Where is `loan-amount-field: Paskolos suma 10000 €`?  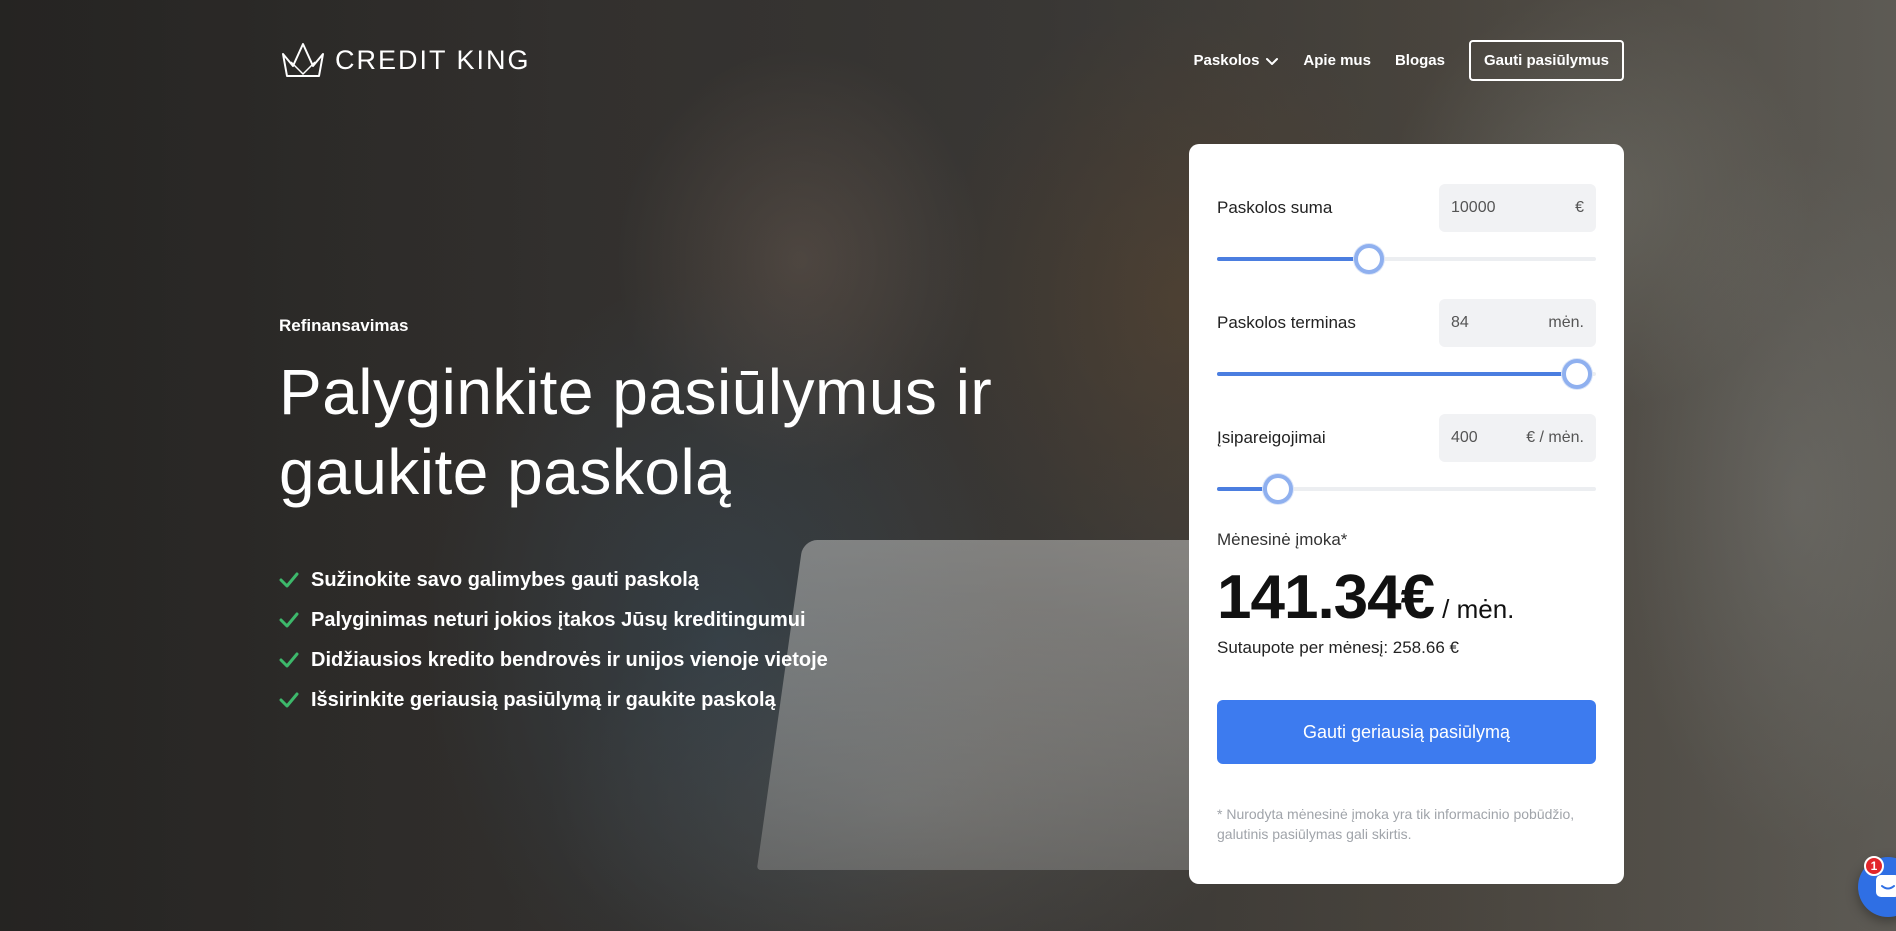
loan-amount-field: Paskolos suma 10000 € is located at coordinates (1406, 229).